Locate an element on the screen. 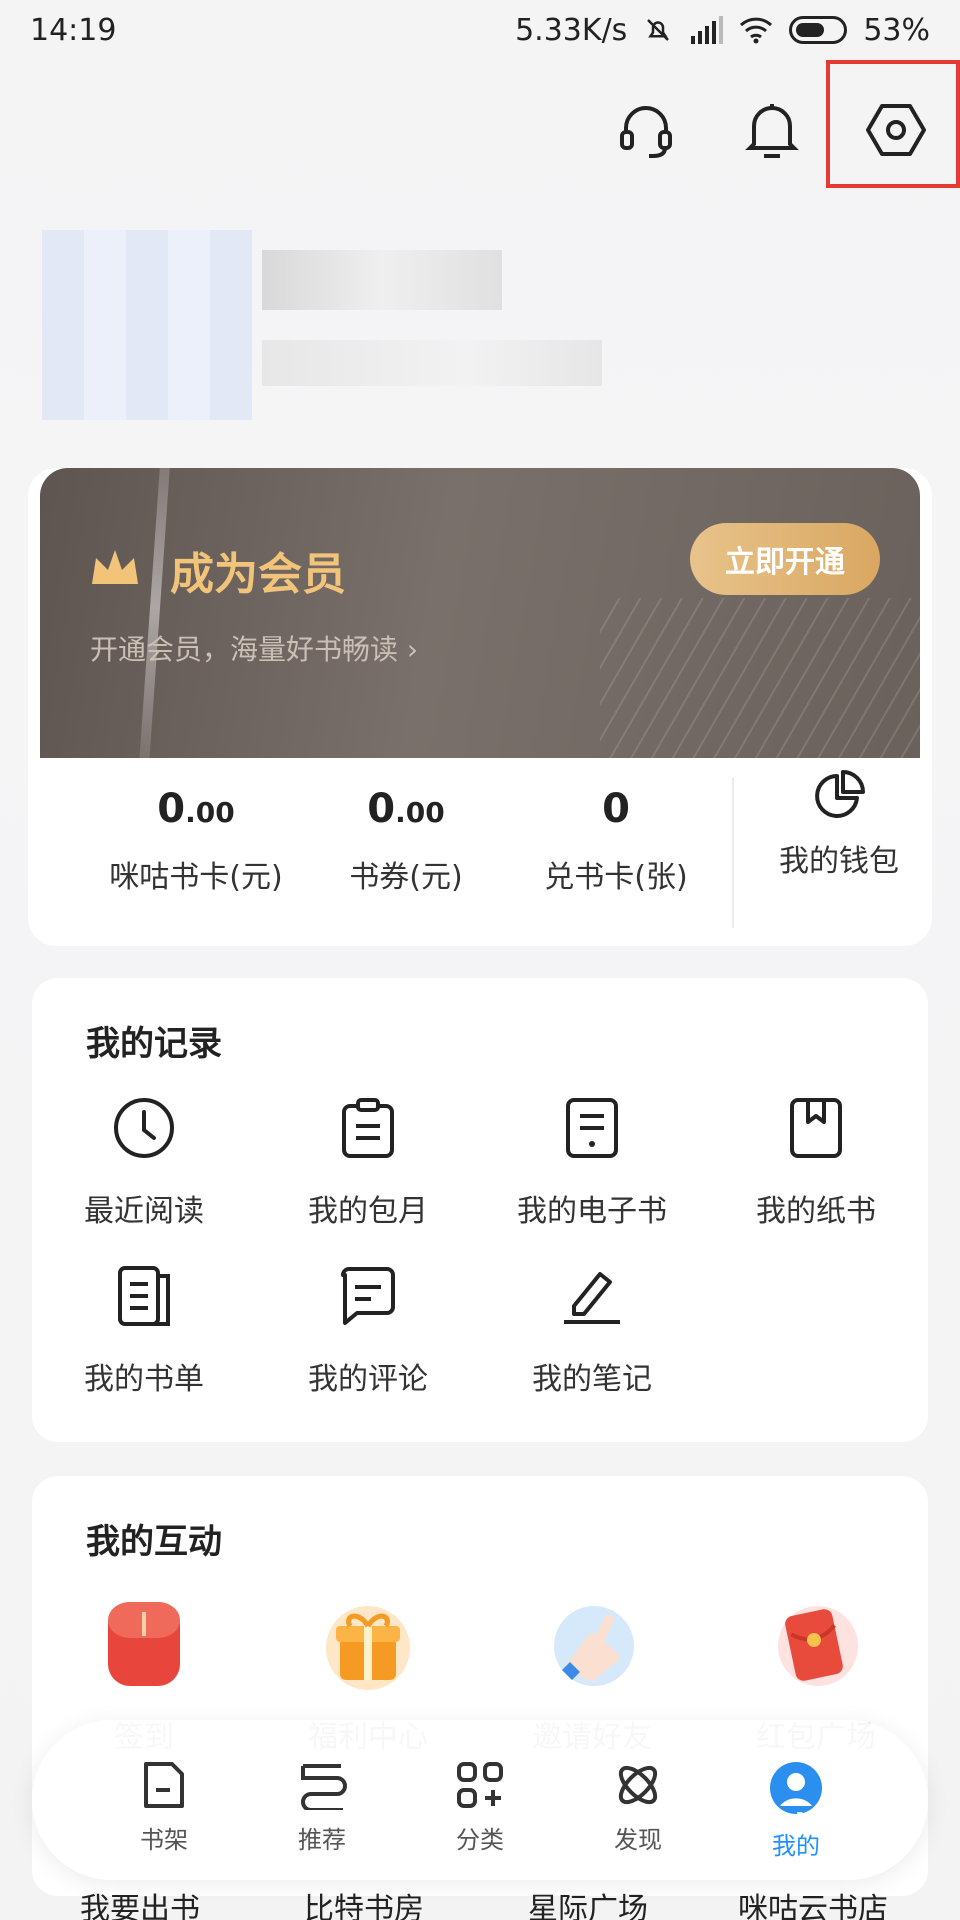 This screenshot has width=960, height=1920. chevron-right-icon: › is located at coordinates (412, 649).